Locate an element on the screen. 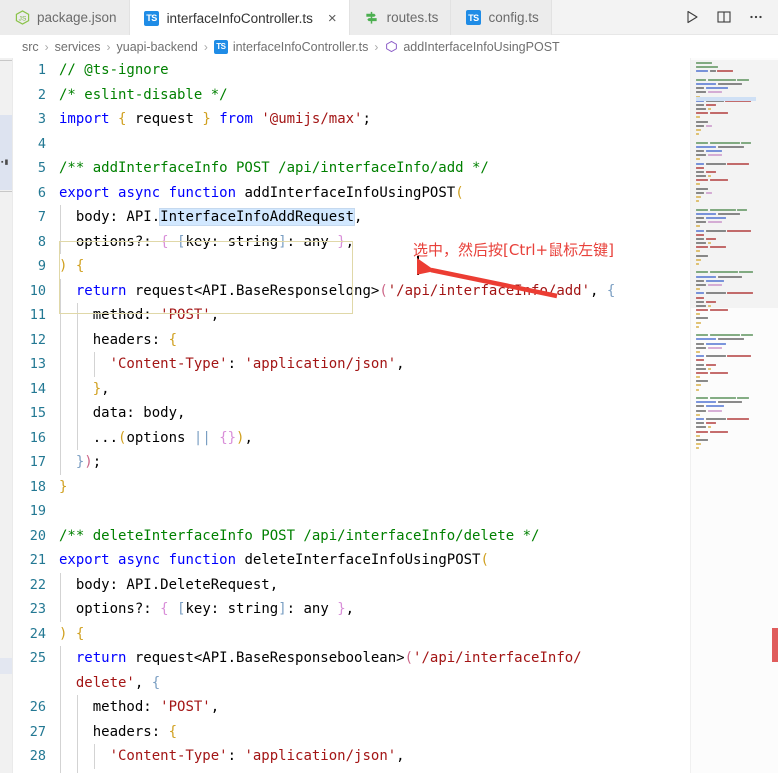 The image size is (778, 773). code-line: 19 is located at coordinates (351, 511).